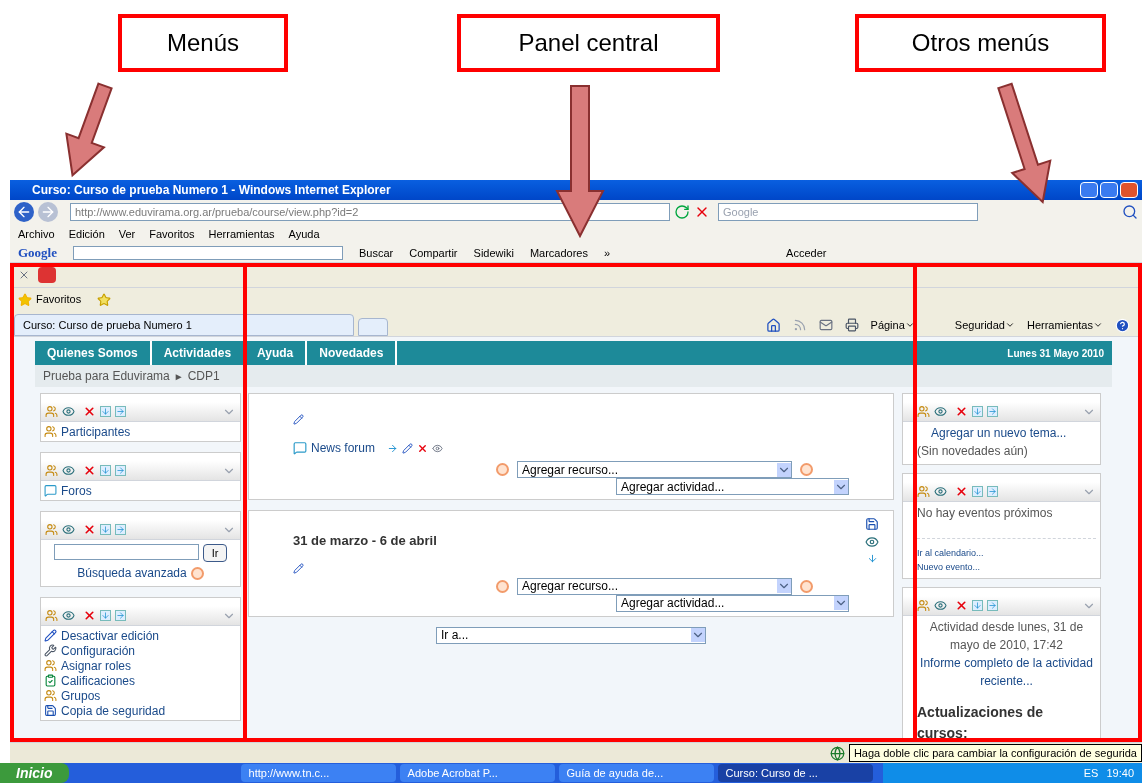 This screenshot has height=783, width=1142. What do you see at coordinates (376, 253) in the screenshot?
I see `toolbar-item: Buscar` at bounding box center [376, 253].